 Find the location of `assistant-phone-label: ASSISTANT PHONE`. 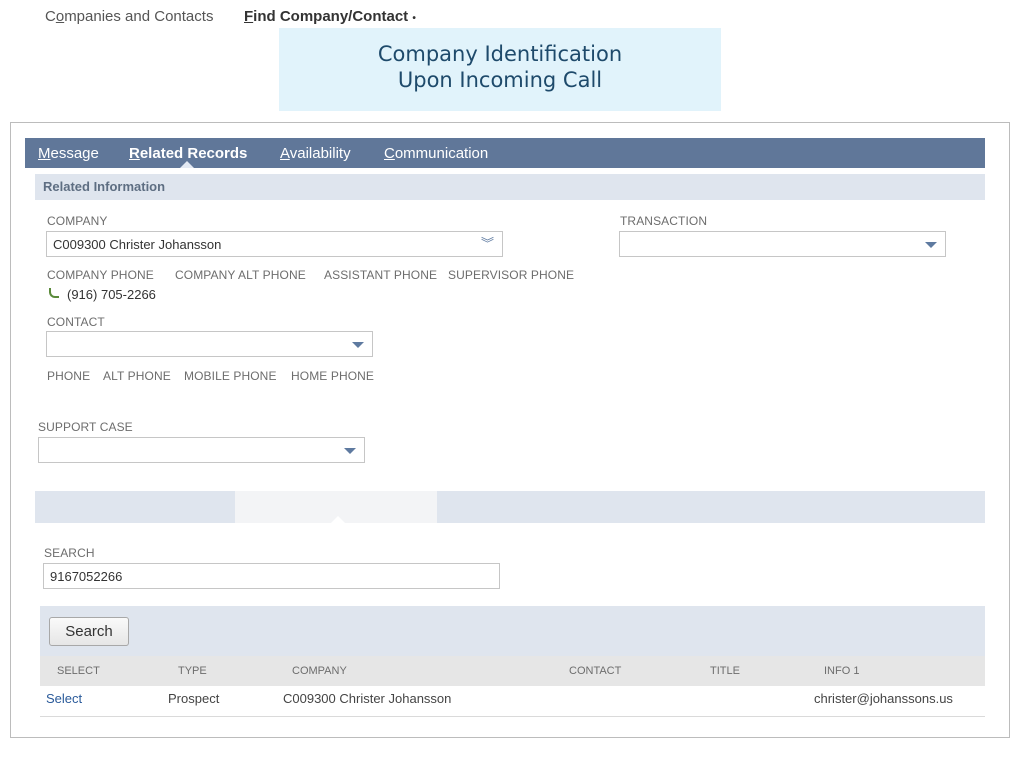

assistant-phone-label: ASSISTANT PHONE is located at coordinates (381, 275).